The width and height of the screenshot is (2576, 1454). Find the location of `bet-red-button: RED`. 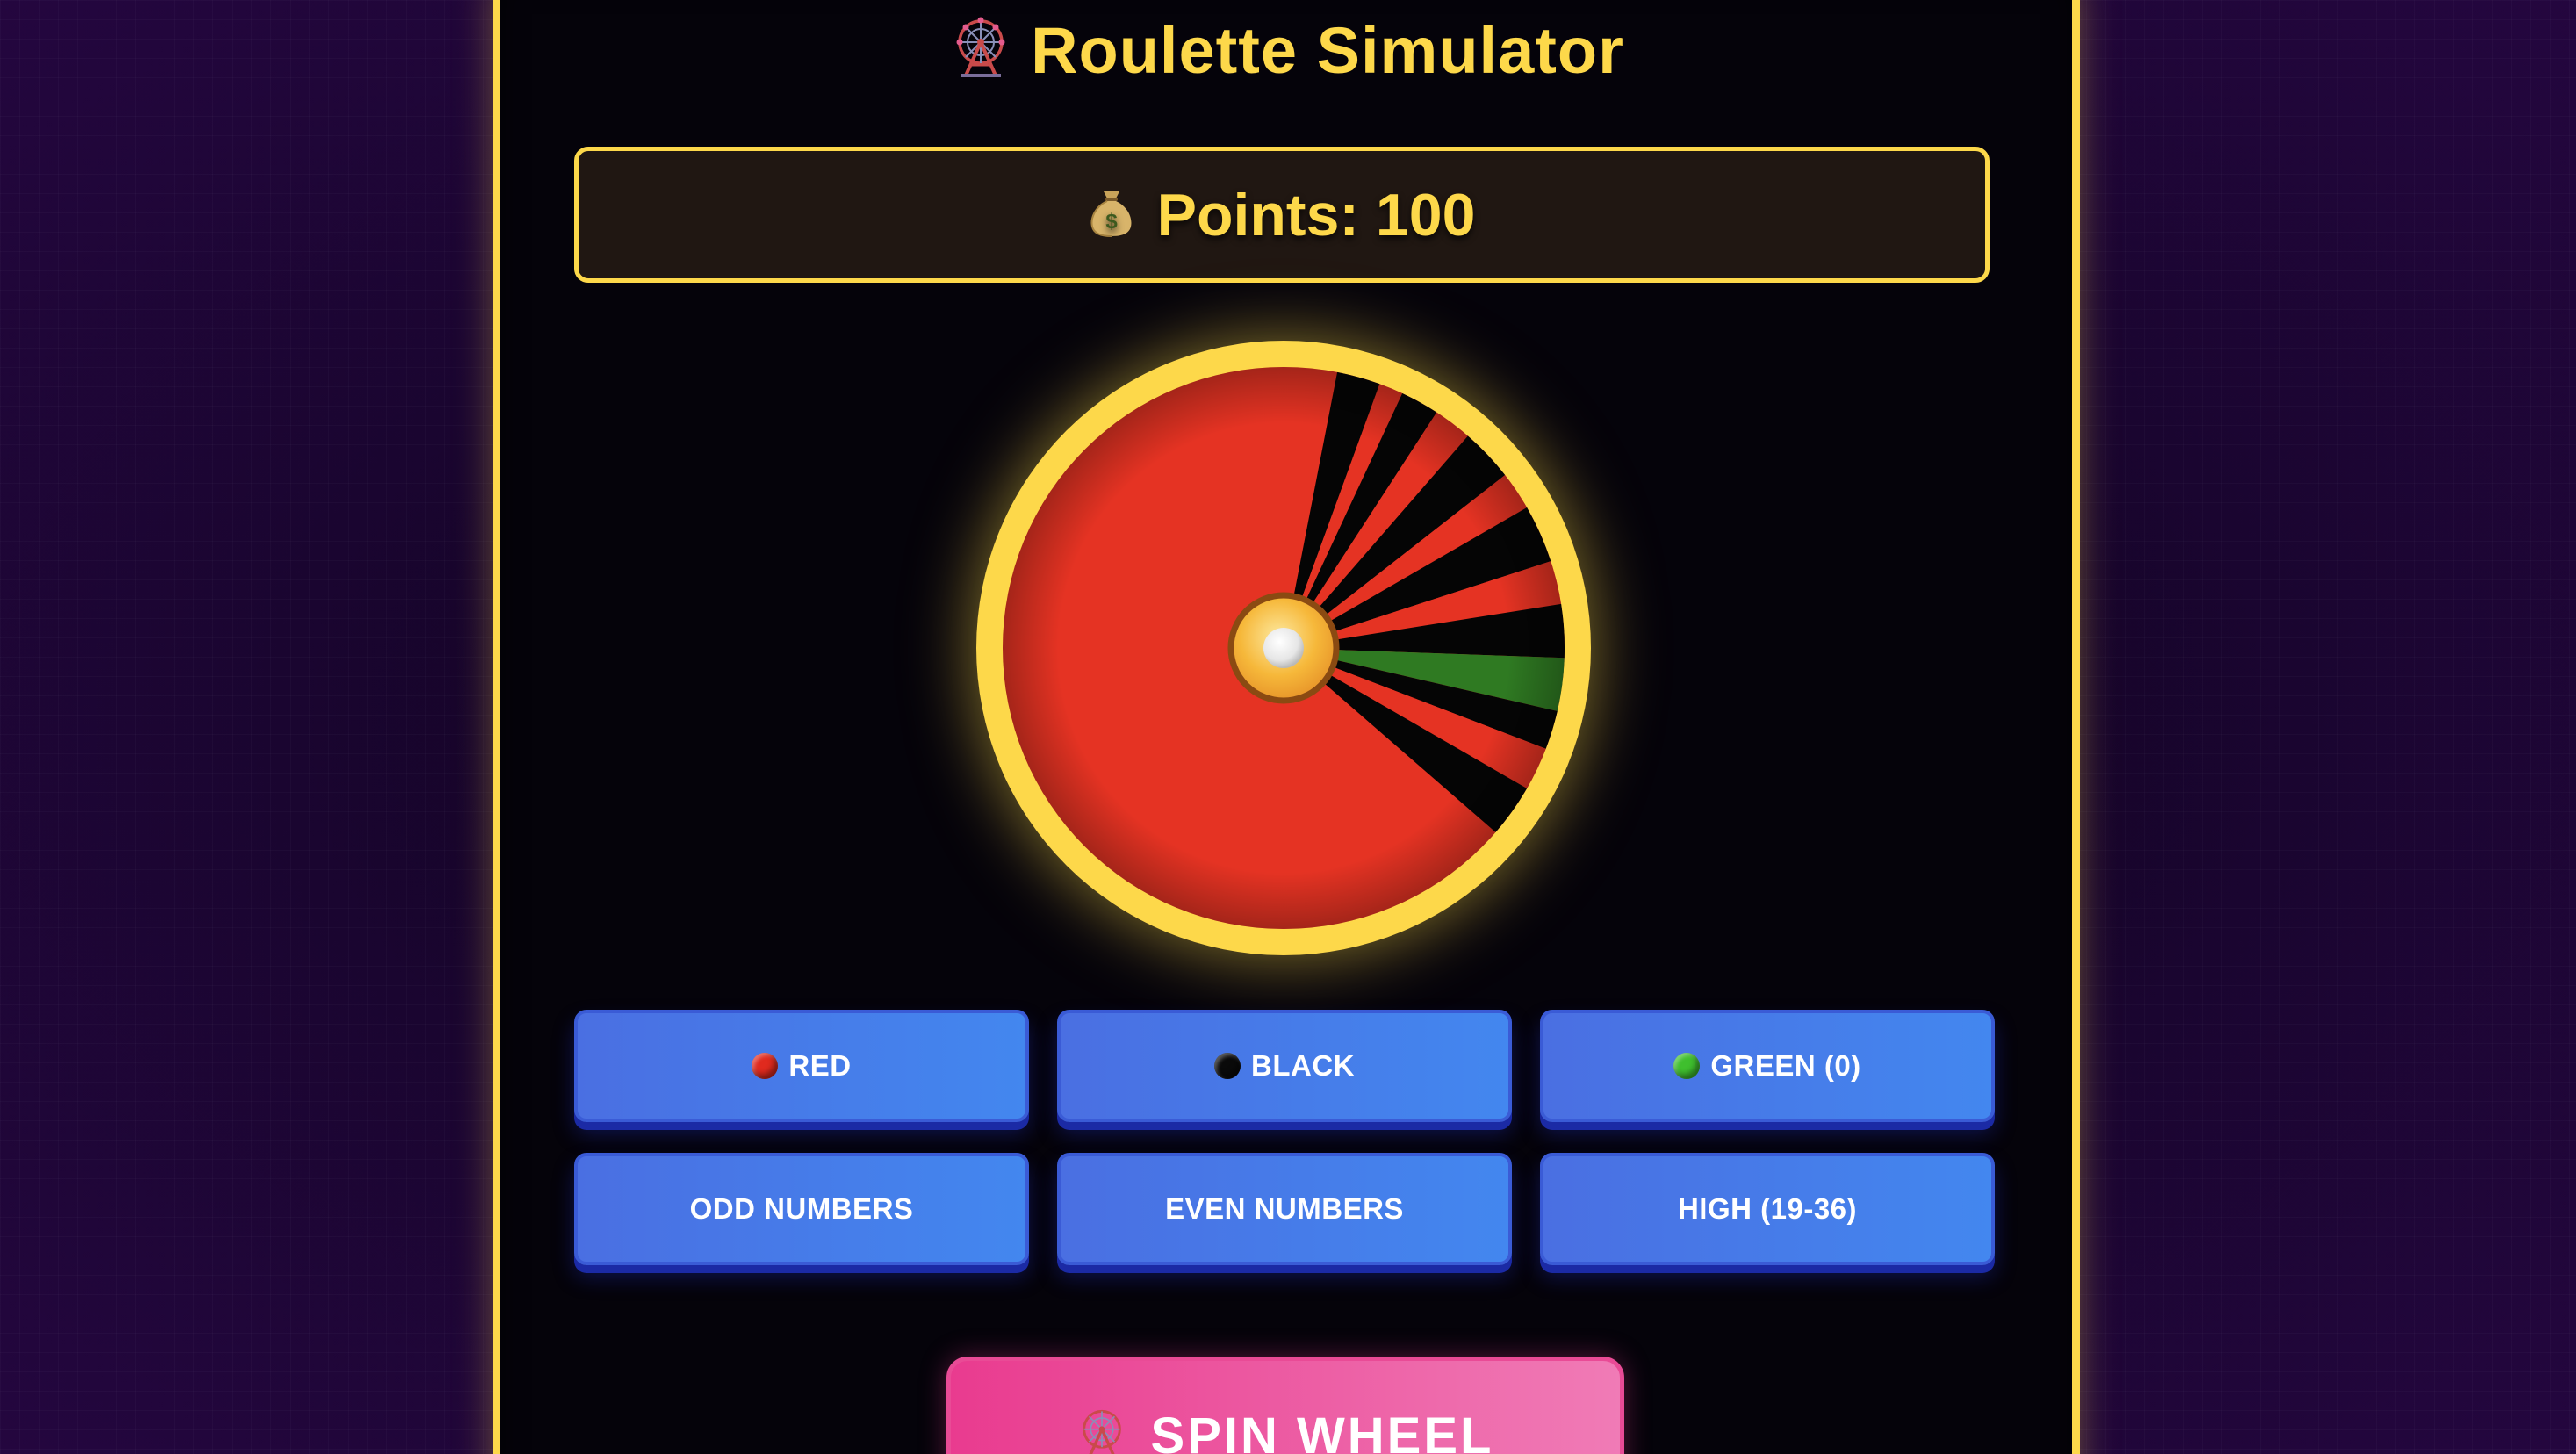

bet-red-button: RED is located at coordinates (801, 1066).